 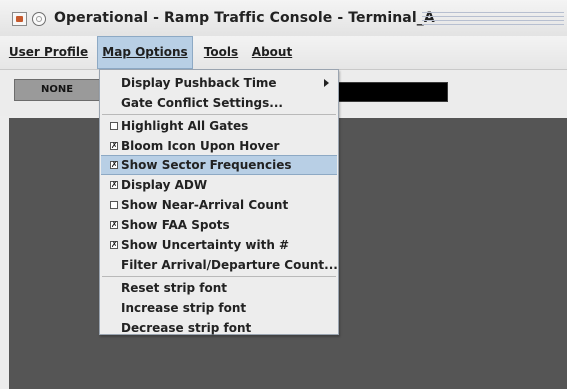 I want to click on menu-item-reset-strip-font: Reset strip font, so click(x=219, y=288).